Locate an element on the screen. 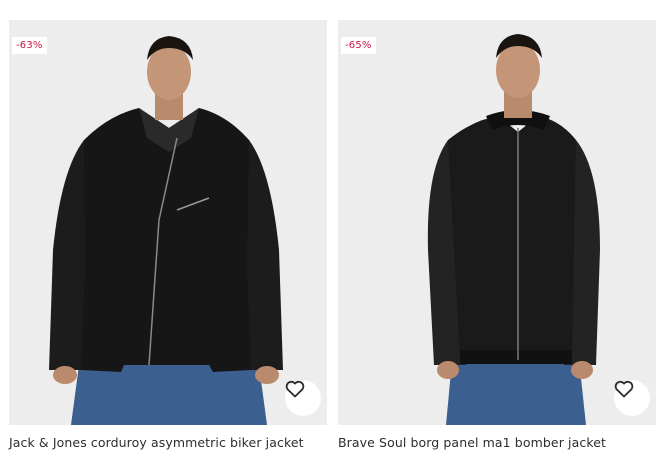 This screenshot has height=474, width=667. discount-badge: -65% is located at coordinates (358, 45).